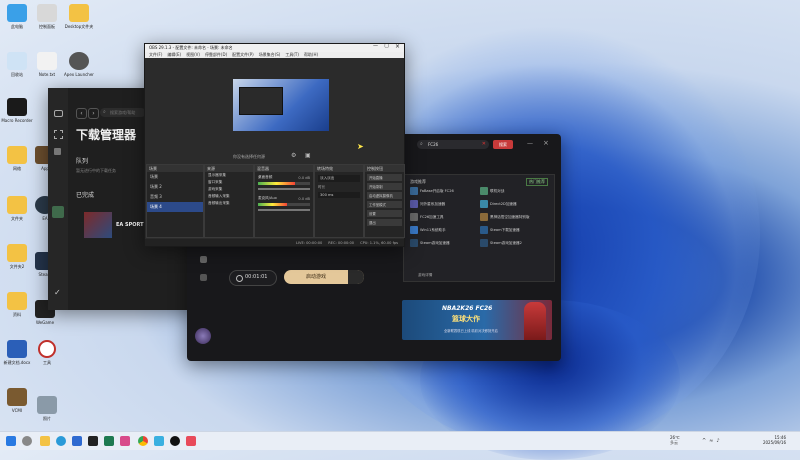 This screenshot has height=460, width=800. Describe the element at coordinates (45, 441) in the screenshot. I see `file-explorer-icon` at that location.